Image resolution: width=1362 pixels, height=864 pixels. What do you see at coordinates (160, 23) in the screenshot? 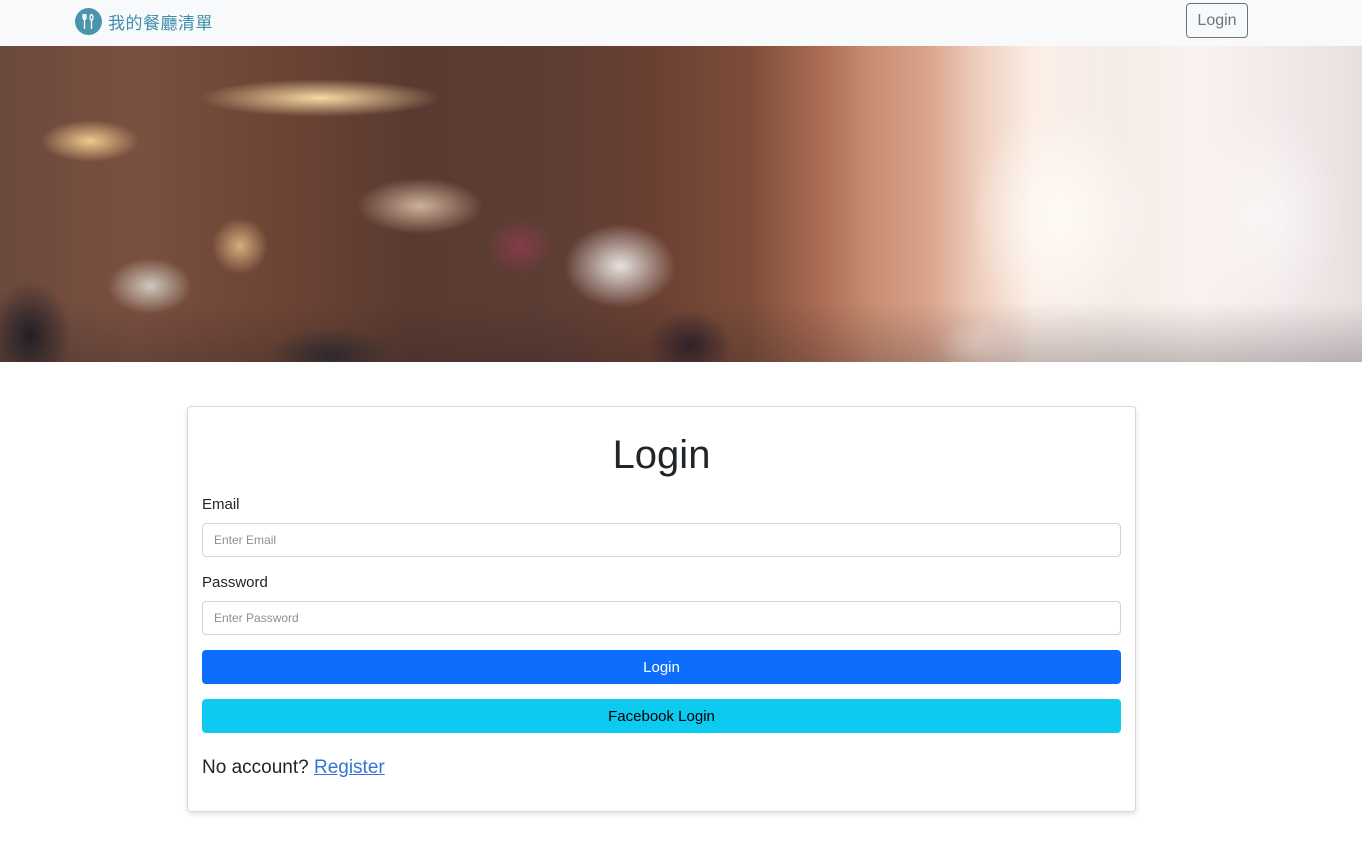
I see `brand-title: 我的餐廳清單` at bounding box center [160, 23].